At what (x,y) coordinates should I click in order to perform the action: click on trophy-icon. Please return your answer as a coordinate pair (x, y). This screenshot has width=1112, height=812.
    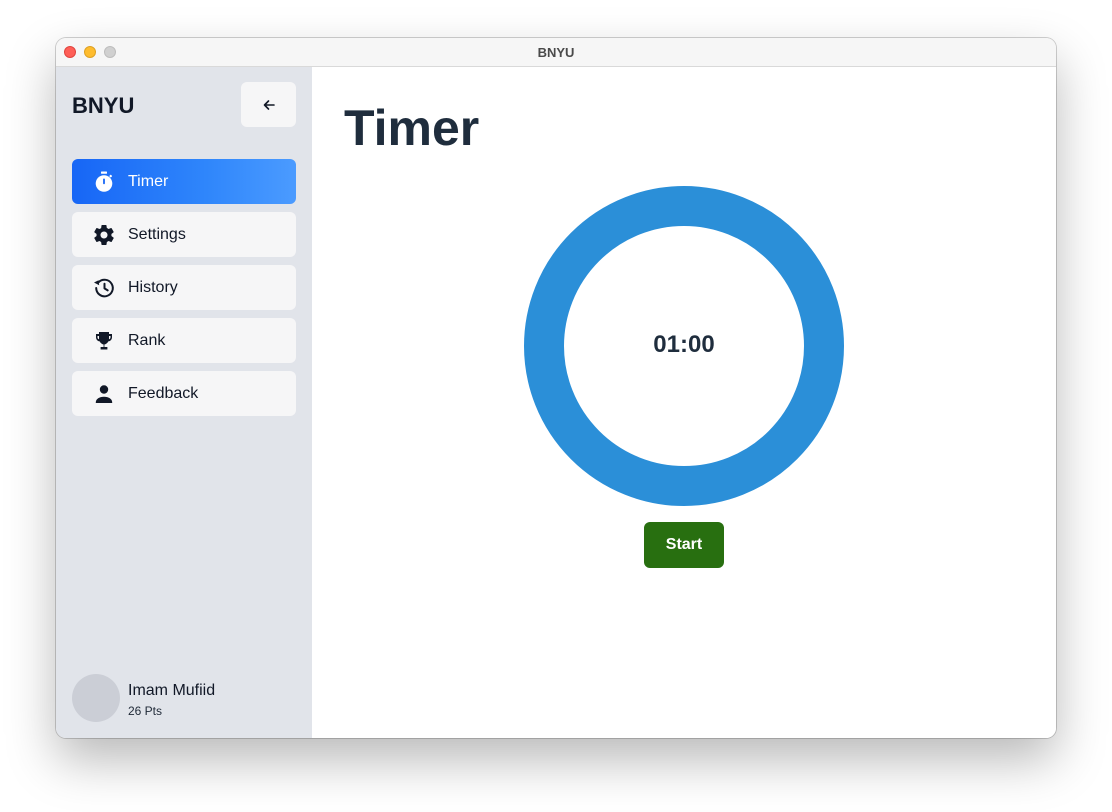
    Looking at the image, I should click on (104, 341).